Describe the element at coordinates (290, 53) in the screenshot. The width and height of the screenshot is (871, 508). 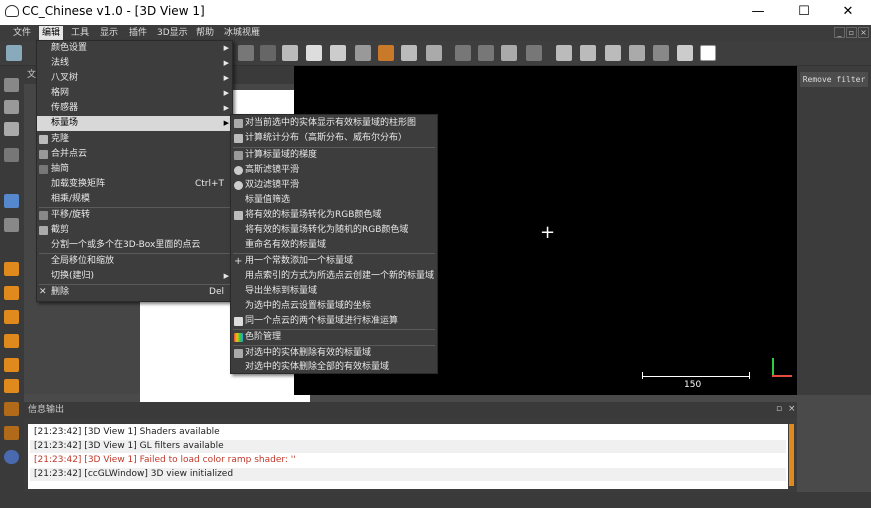
I see `mesh-icon` at that location.